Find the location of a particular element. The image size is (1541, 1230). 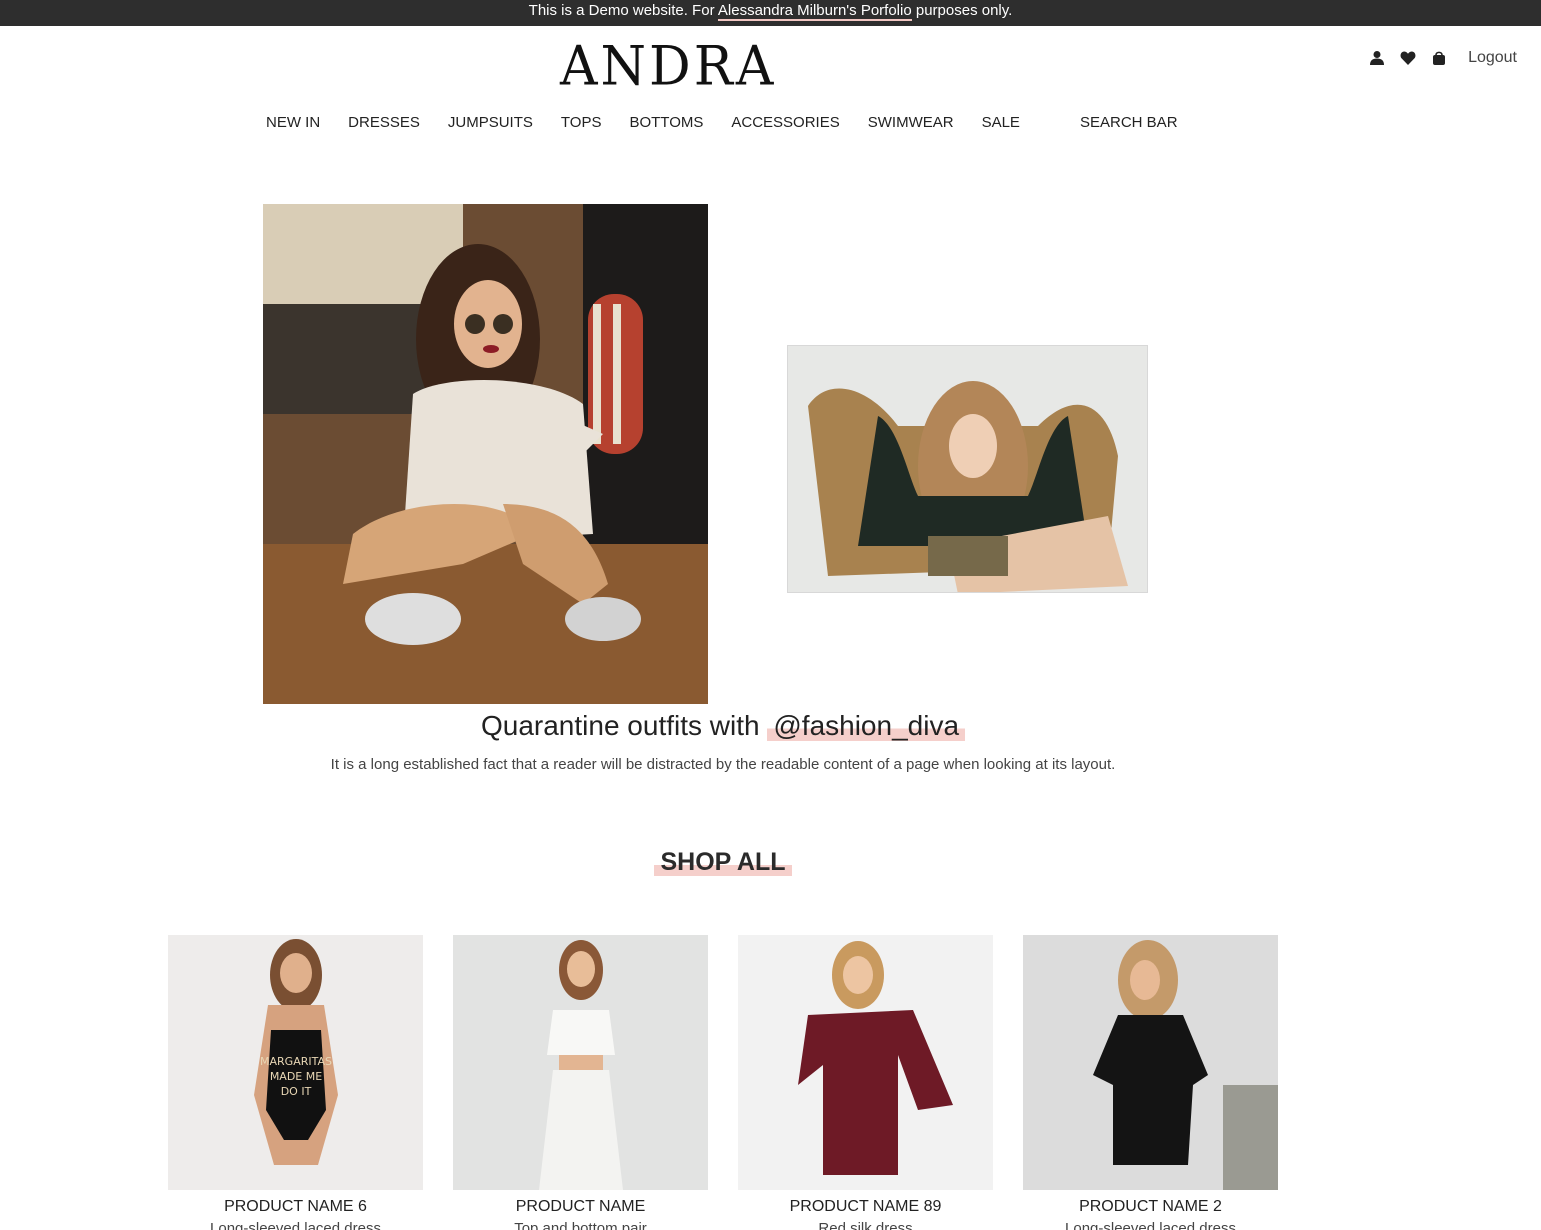

product-name: PRODUCT NAME 2 is located at coordinates (1150, 1207).